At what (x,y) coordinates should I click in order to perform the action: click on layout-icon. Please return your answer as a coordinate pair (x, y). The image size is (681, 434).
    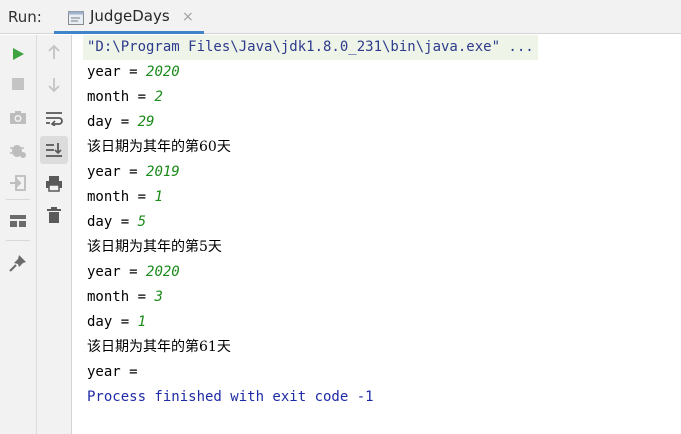
    Looking at the image, I should click on (18, 221).